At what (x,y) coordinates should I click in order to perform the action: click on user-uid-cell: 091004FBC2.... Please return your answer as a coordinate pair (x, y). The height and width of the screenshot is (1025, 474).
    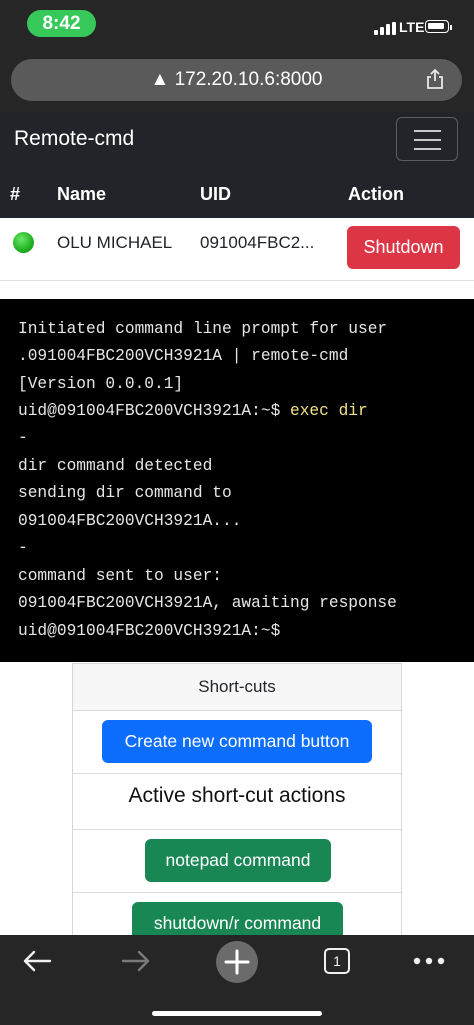
    Looking at the image, I should click on (257, 242).